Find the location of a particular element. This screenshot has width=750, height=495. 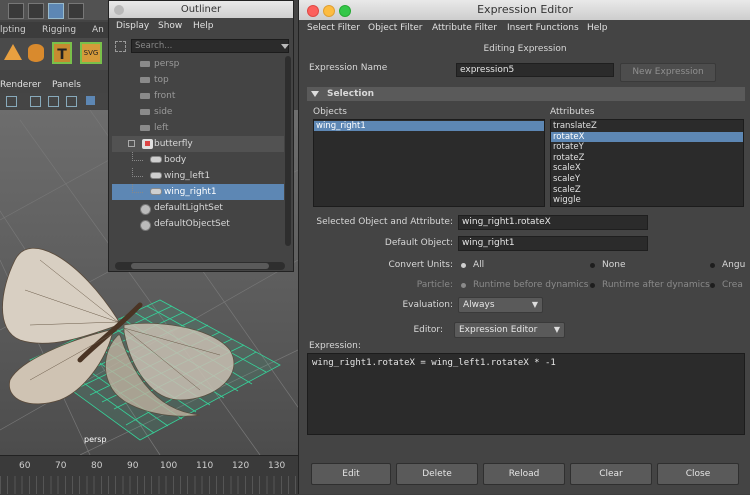

outliner-item-label: defaultLightSet is located at coordinates (188, 208).